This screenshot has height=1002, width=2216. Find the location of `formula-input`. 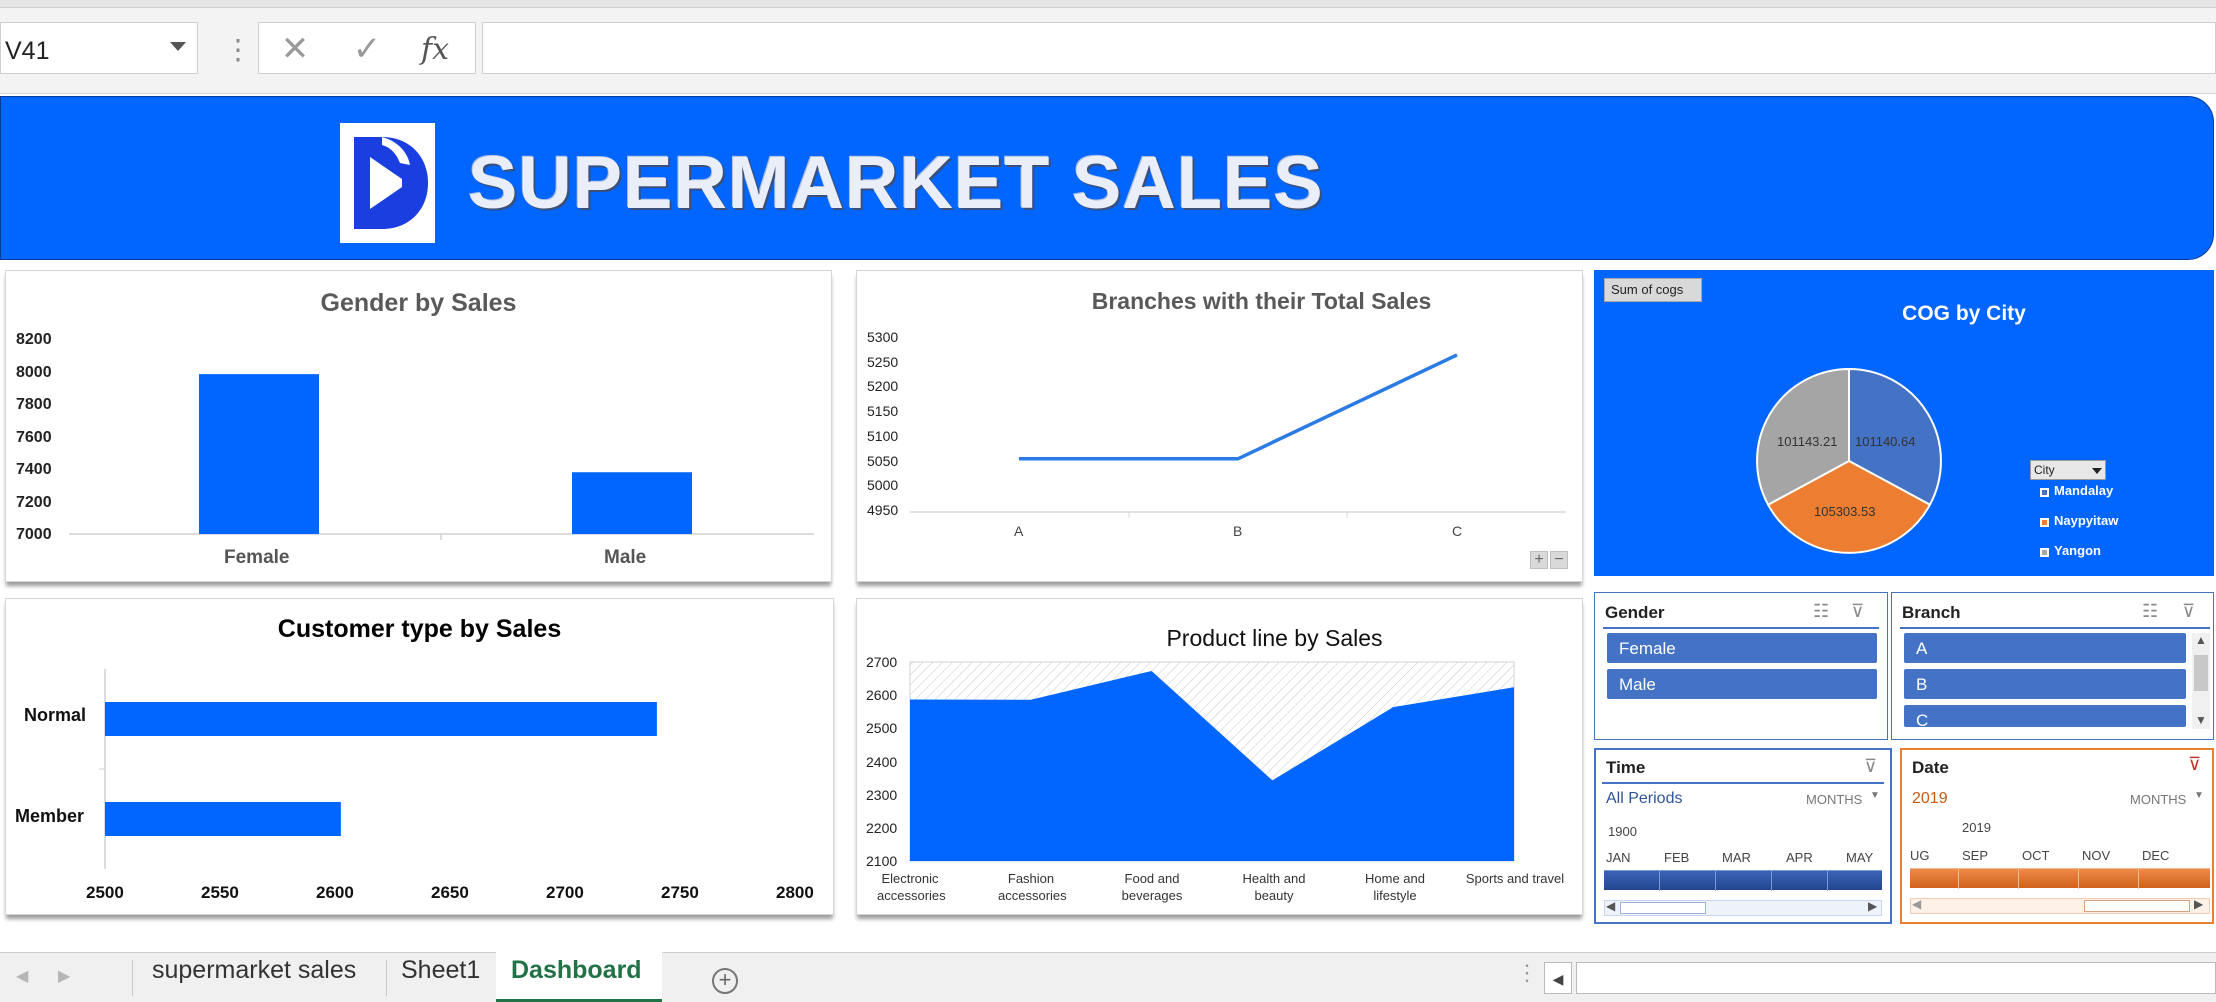

formula-input is located at coordinates (1349, 48).